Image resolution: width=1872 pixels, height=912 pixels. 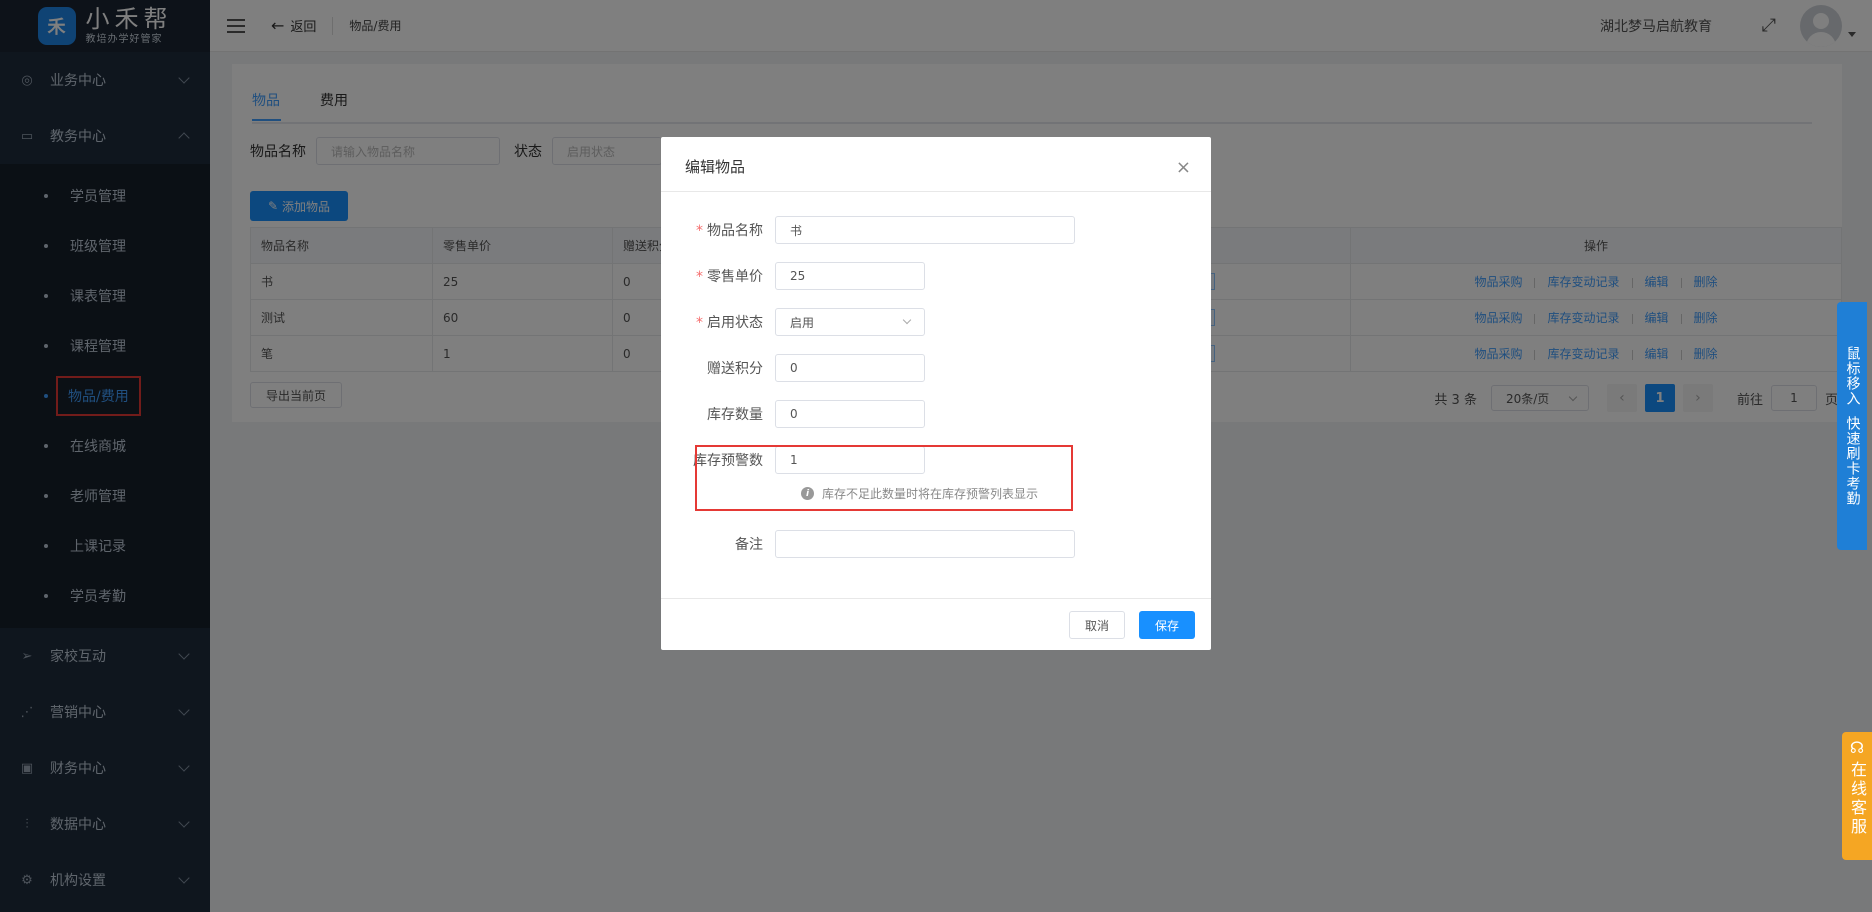 I want to click on save-button: 保存, so click(x=1167, y=625).